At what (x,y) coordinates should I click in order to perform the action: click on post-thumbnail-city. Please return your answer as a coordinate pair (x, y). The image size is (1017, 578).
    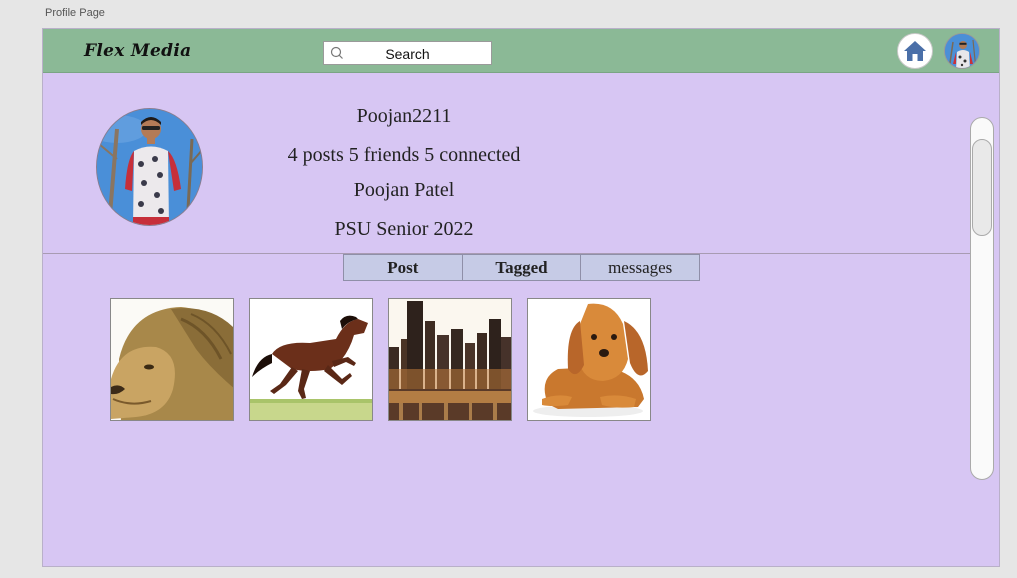
    Looking at the image, I should click on (450, 359).